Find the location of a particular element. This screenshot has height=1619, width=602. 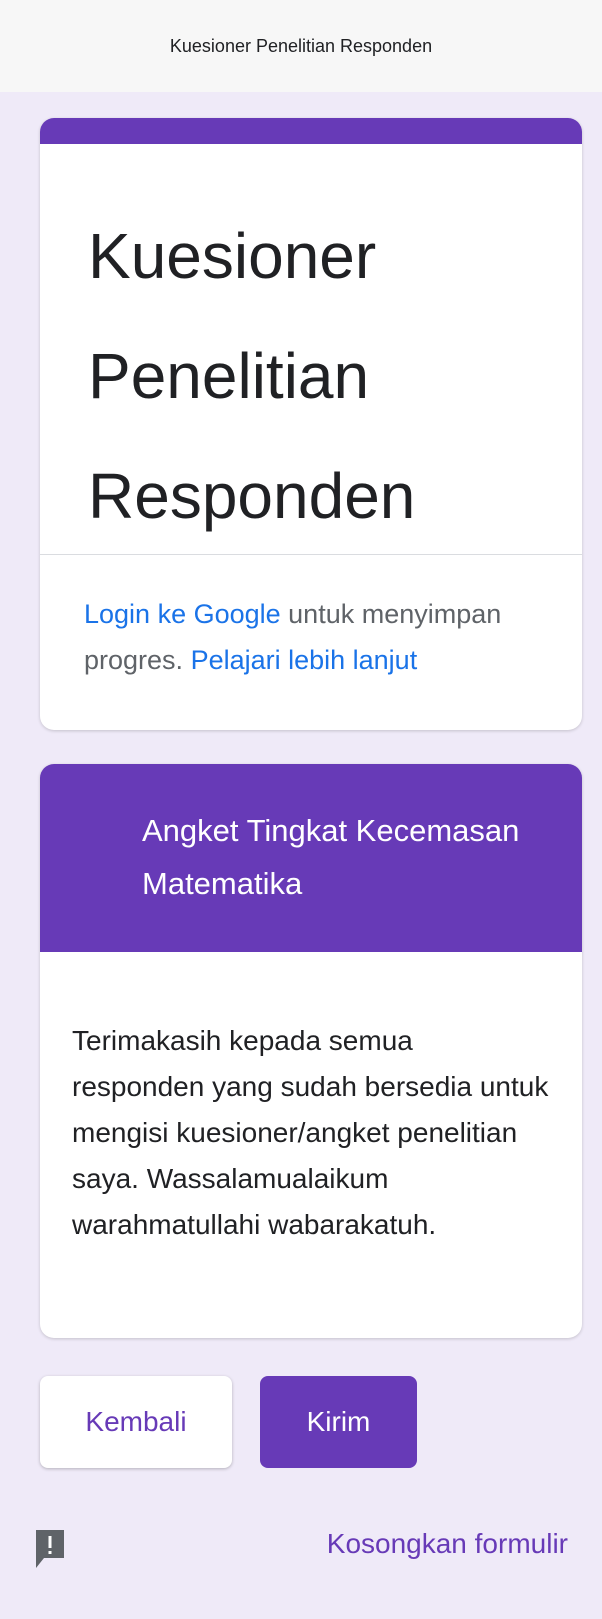

section-title: Angket Tingkat Kecemasan Matematika is located at coordinates (331, 857).